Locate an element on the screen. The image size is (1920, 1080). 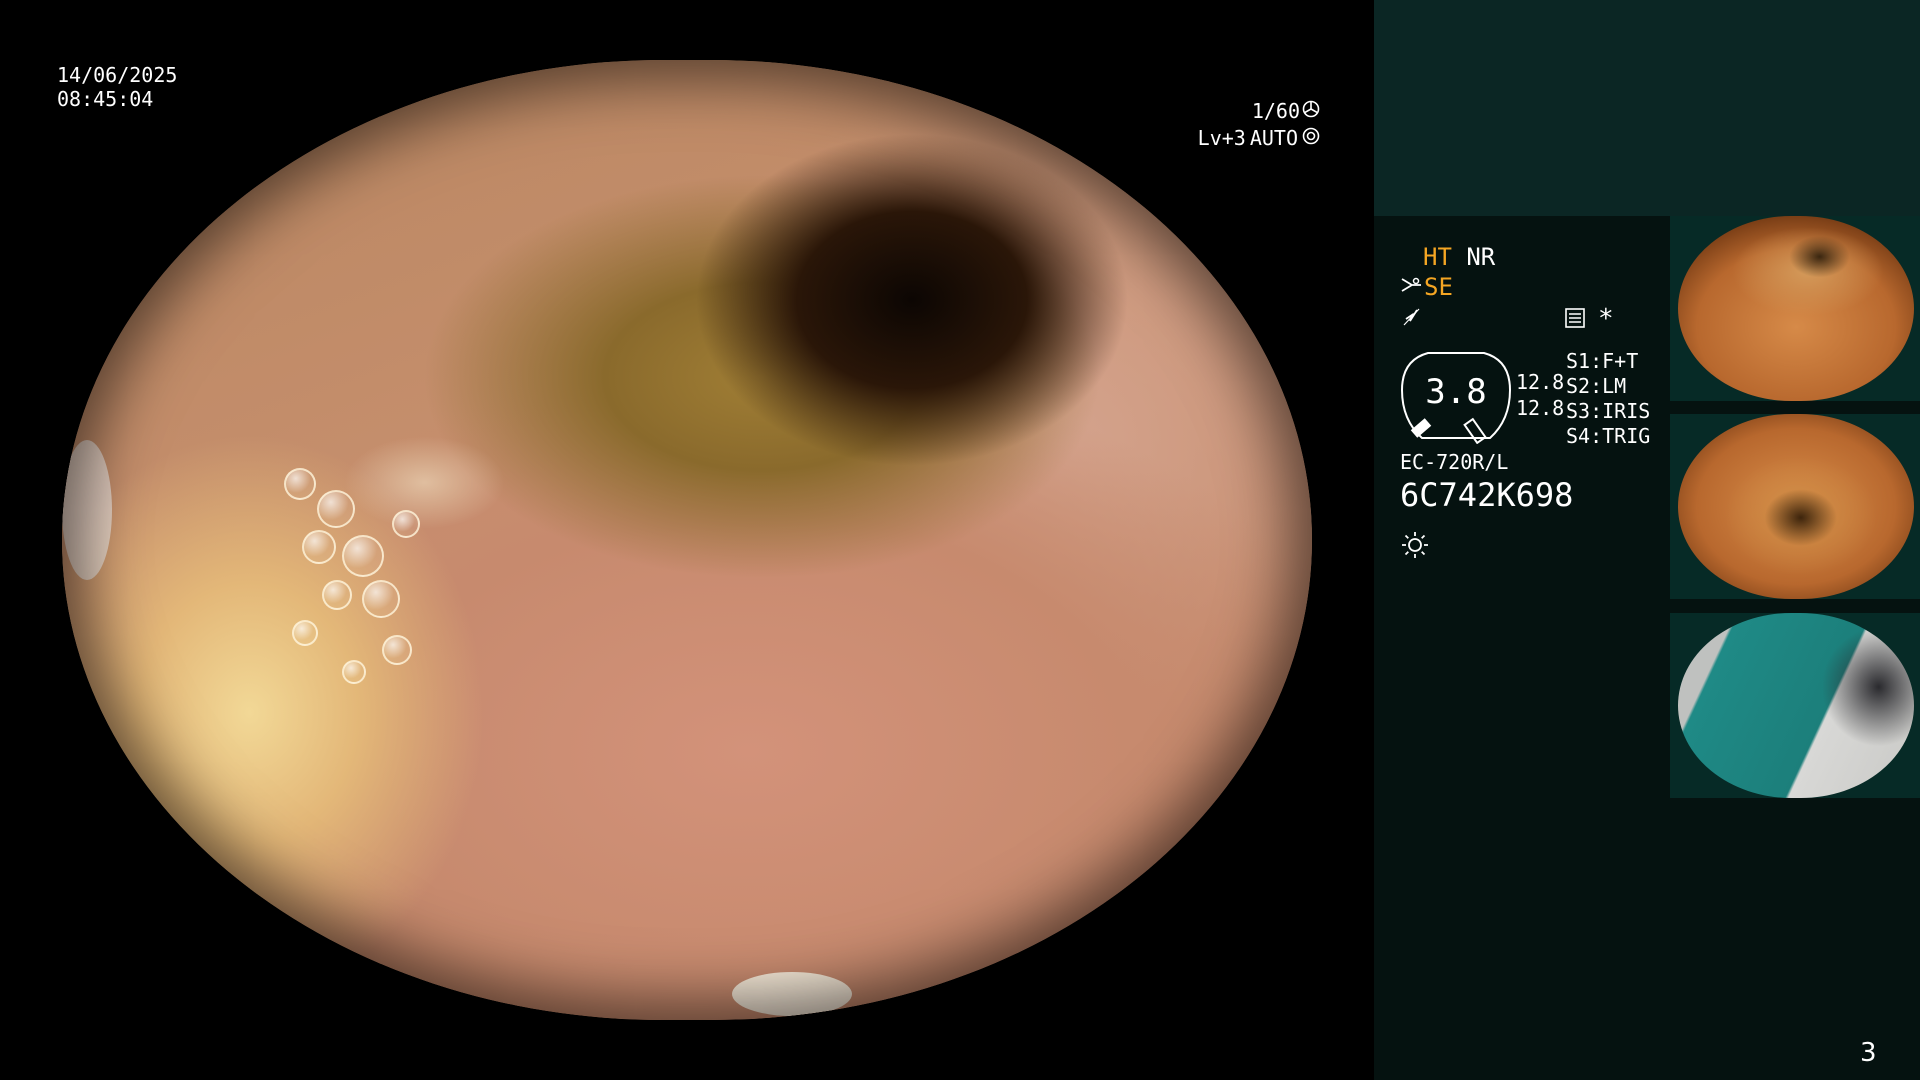
shutter-speed: 1/60 is located at coordinates (1275, 111).